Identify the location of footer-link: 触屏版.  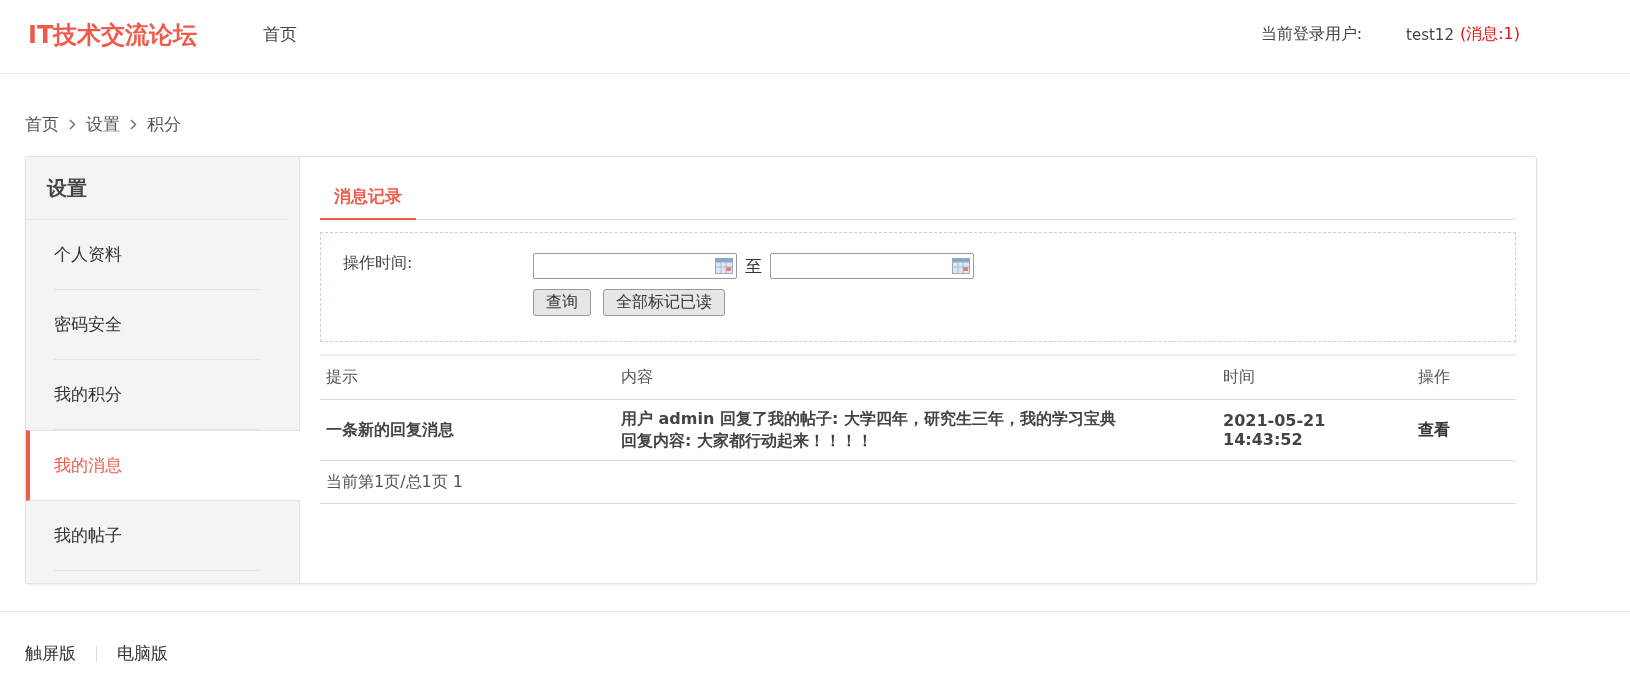
(50, 653).